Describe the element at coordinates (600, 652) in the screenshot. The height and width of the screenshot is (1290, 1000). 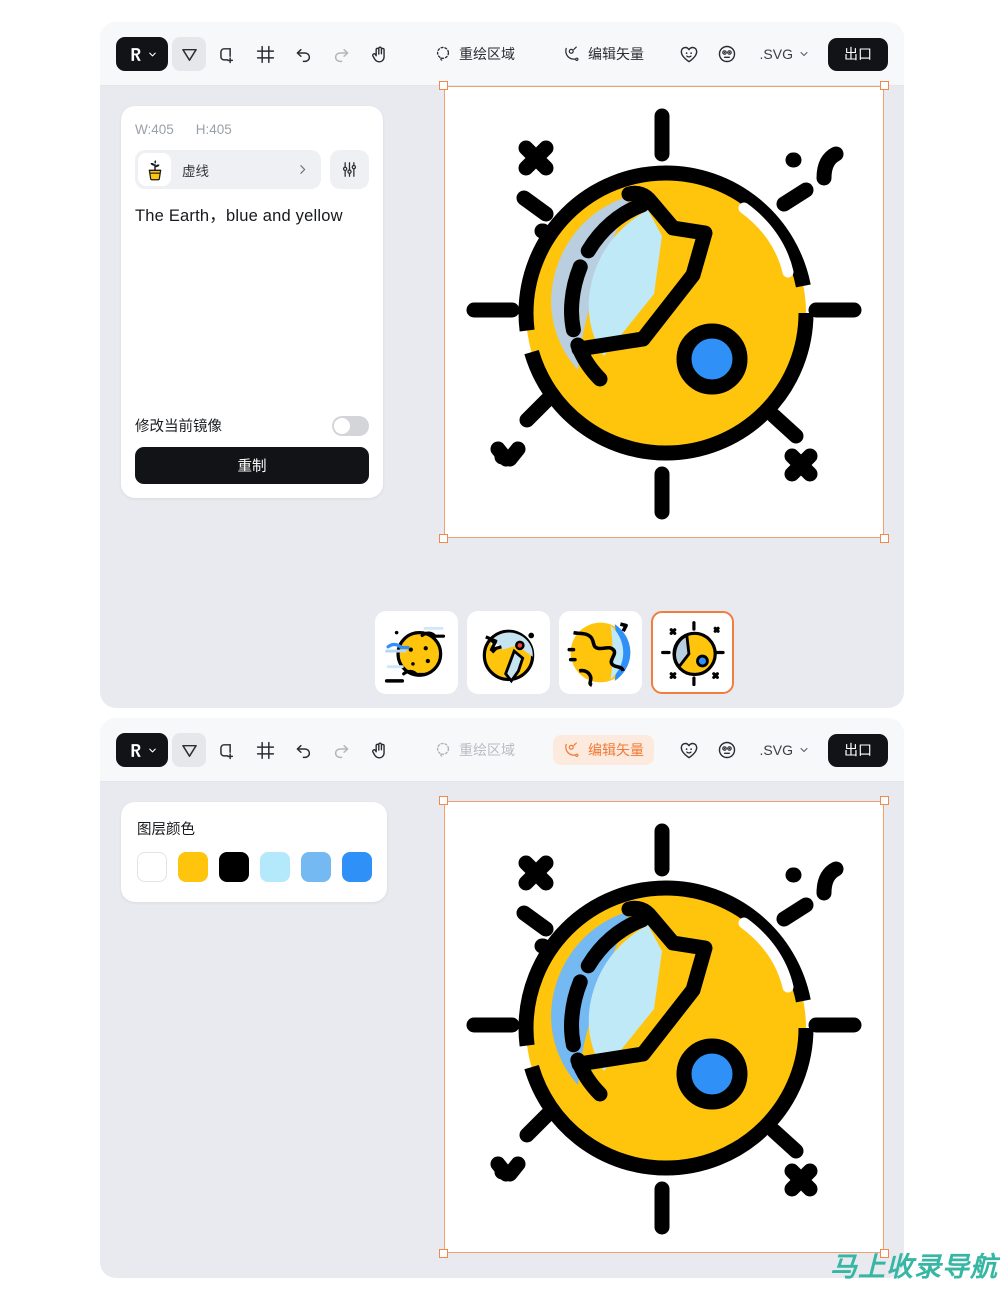
I see `thumbnail-earth-map` at that location.